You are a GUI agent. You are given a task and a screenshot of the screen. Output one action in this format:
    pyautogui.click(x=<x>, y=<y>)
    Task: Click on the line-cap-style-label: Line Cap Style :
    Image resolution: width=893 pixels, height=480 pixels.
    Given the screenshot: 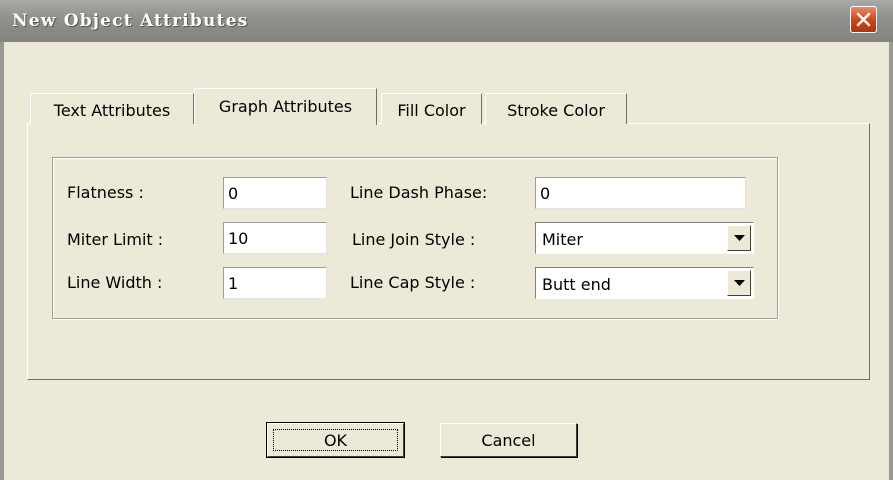 What is the action you would take?
    pyautogui.click(x=413, y=282)
    